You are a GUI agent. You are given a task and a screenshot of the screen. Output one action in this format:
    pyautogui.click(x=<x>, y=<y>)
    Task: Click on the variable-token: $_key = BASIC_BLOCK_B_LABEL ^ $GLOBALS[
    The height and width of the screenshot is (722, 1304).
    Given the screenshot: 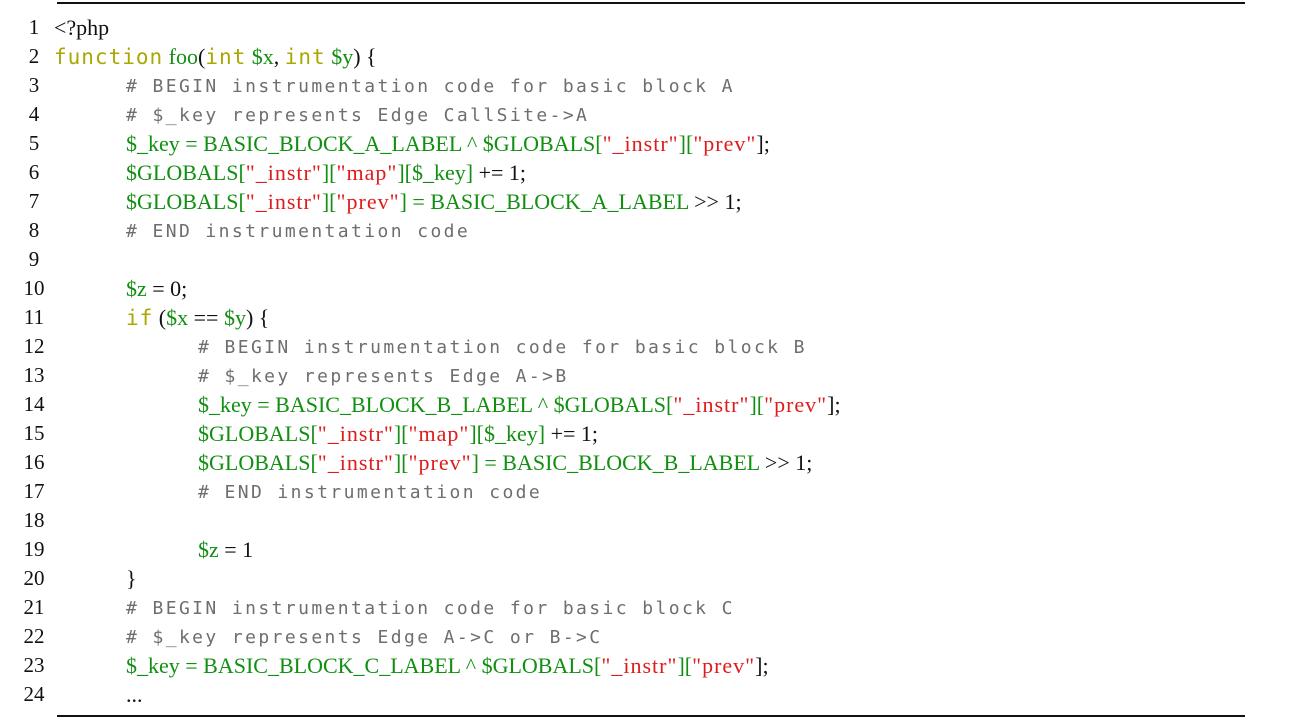 What is the action you would take?
    pyautogui.click(x=436, y=404)
    